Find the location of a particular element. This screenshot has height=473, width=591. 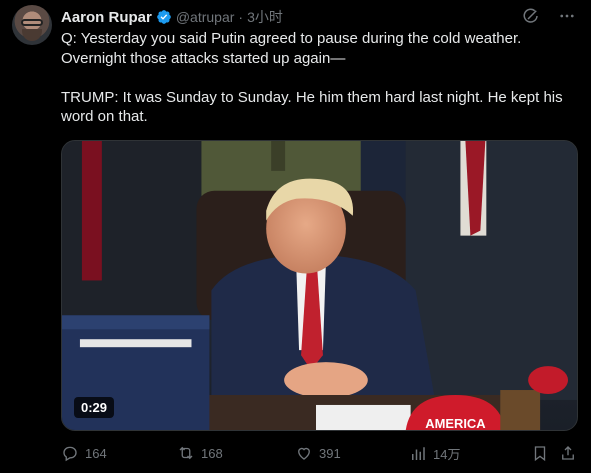

like-count: 391 is located at coordinates (330, 453).